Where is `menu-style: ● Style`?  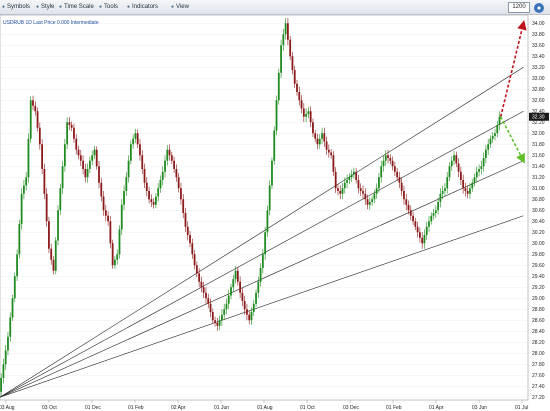
menu-style: ● Style is located at coordinates (45, 7).